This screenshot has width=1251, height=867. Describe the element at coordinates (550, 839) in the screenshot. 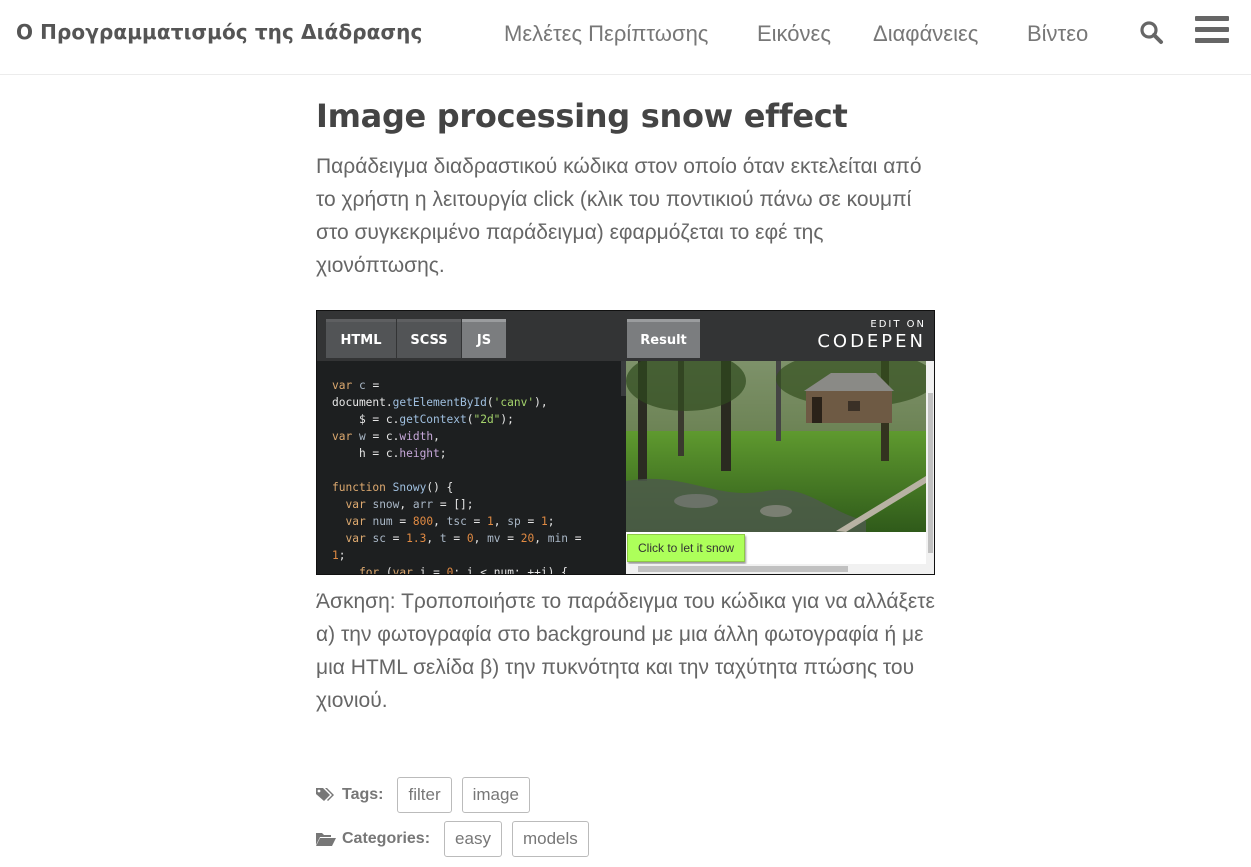

I see `category-chip: models` at that location.